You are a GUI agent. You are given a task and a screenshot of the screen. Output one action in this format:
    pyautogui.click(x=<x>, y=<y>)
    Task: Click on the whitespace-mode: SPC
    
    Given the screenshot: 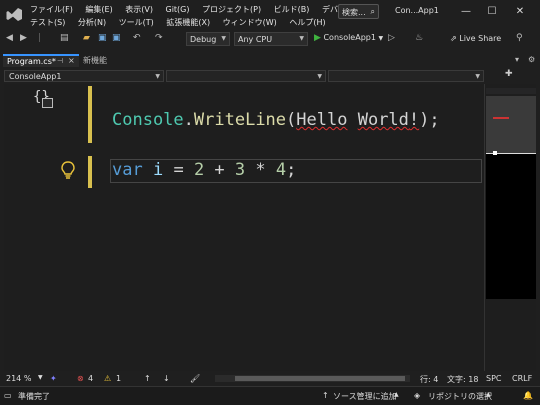 What is the action you would take?
    pyautogui.click(x=494, y=378)
    